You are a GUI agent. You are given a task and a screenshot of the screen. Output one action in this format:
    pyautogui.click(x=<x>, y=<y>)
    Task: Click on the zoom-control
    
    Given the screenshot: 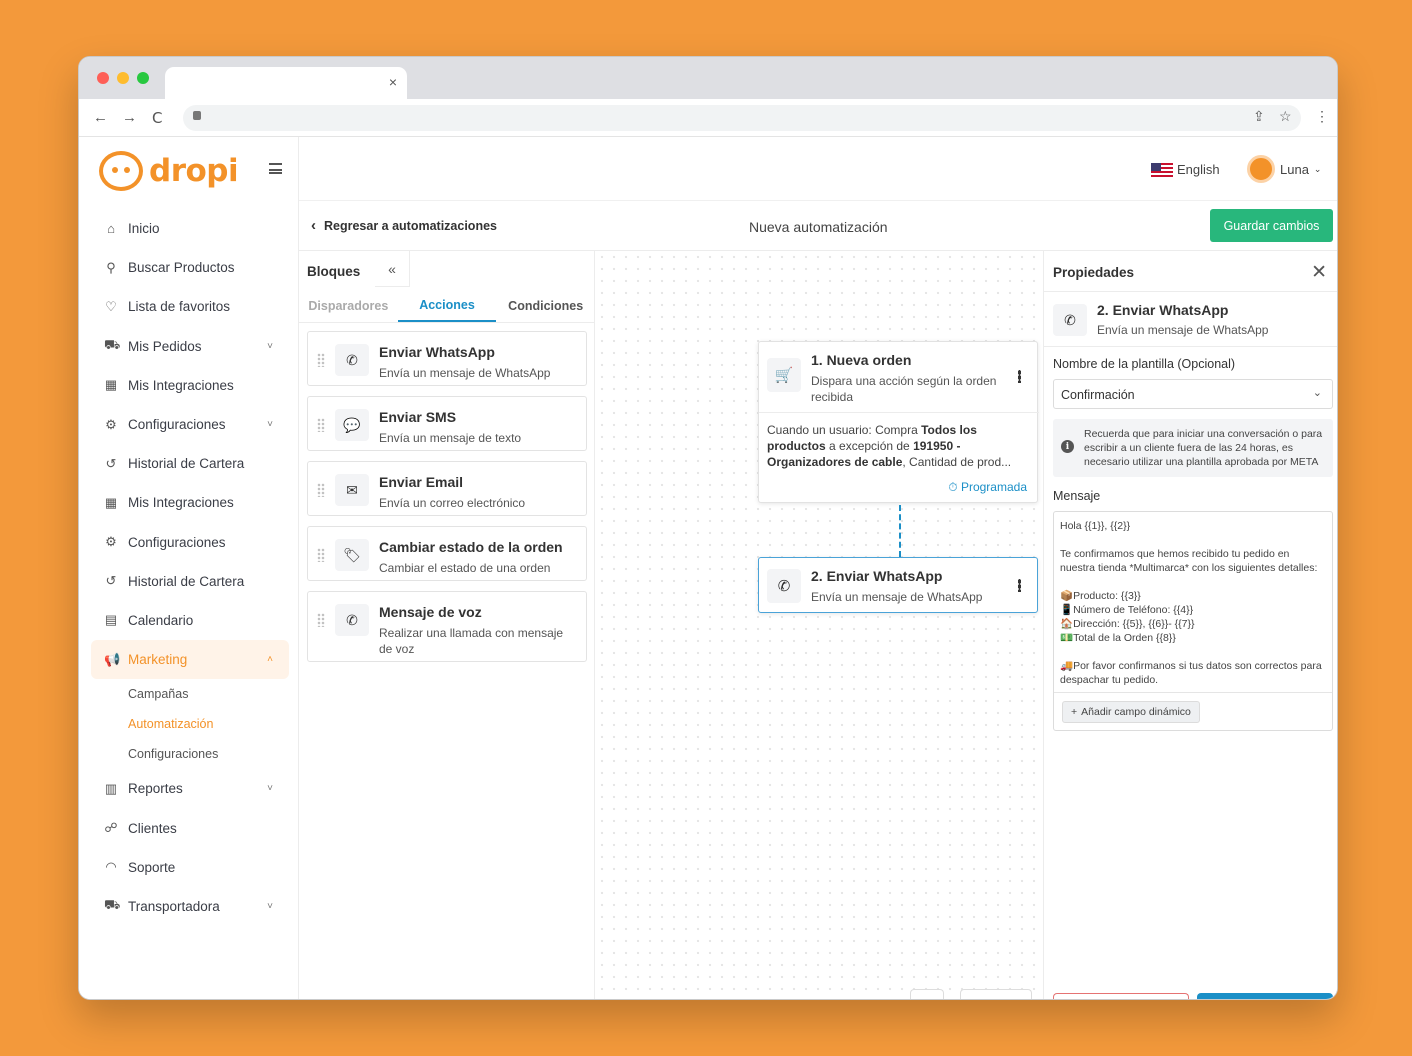 What is the action you would take?
    pyautogui.click(x=927, y=994)
    